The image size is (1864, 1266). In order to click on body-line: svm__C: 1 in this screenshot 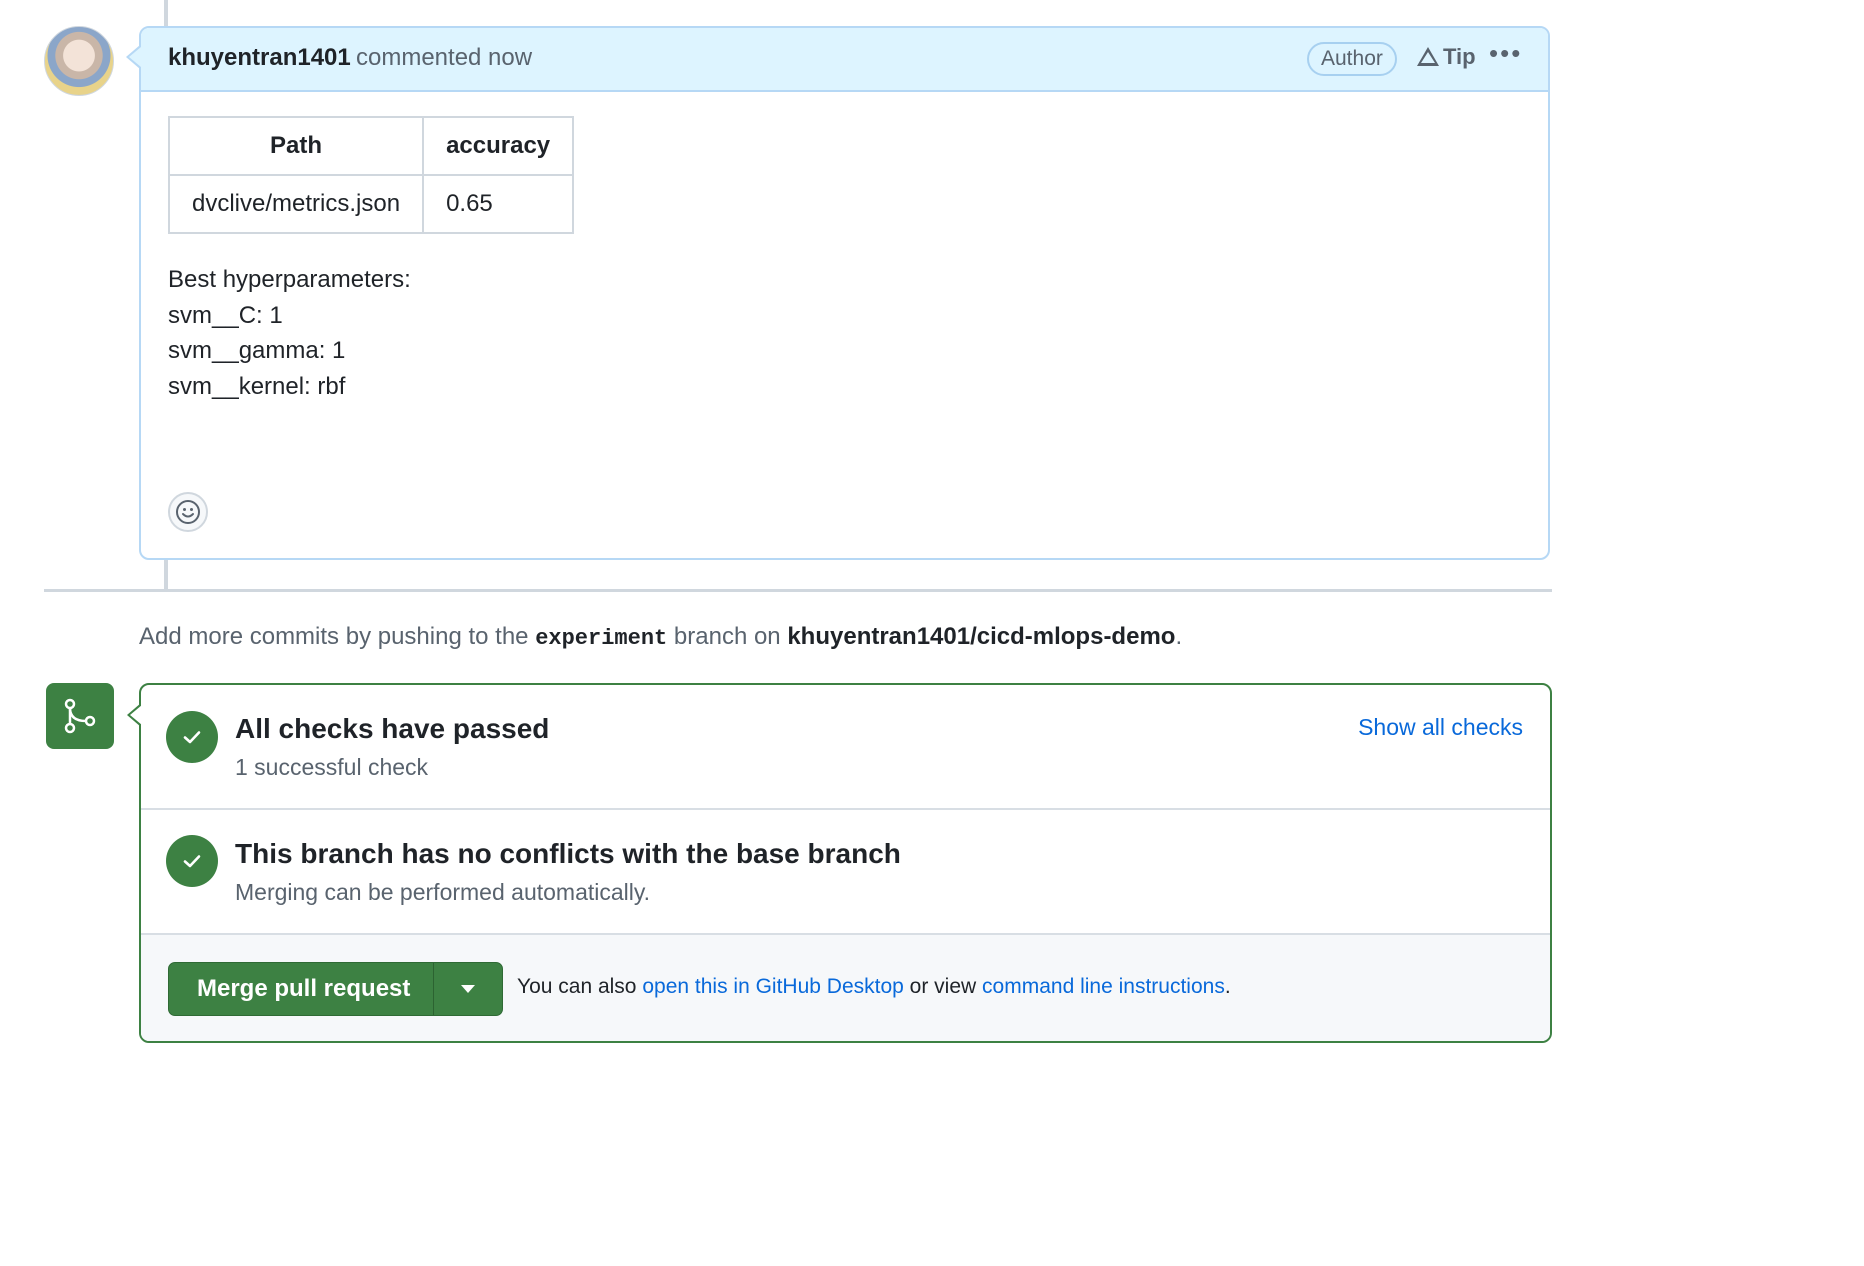, I will do `click(225, 315)`.